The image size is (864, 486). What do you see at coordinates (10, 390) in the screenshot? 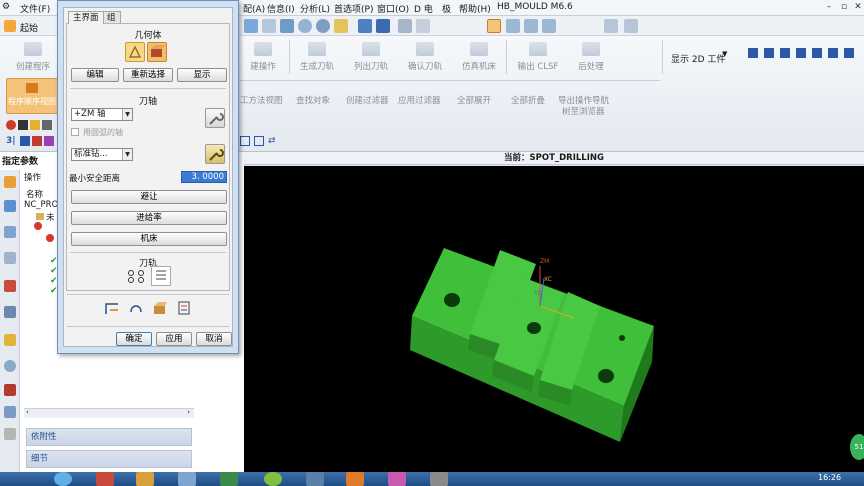
I see `nav-roles-icon` at bounding box center [10, 390].